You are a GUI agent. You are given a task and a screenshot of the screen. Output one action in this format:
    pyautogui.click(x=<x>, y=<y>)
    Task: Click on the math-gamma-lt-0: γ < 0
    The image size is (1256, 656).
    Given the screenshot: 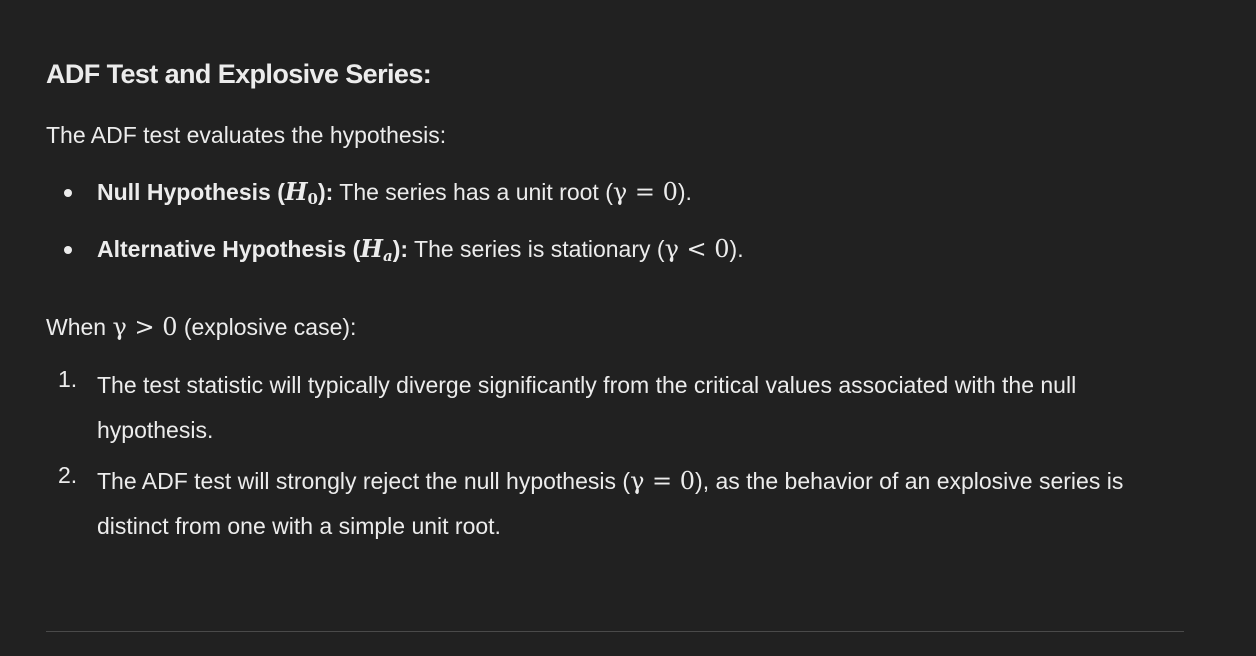 What is the action you would take?
    pyautogui.click(x=697, y=249)
    